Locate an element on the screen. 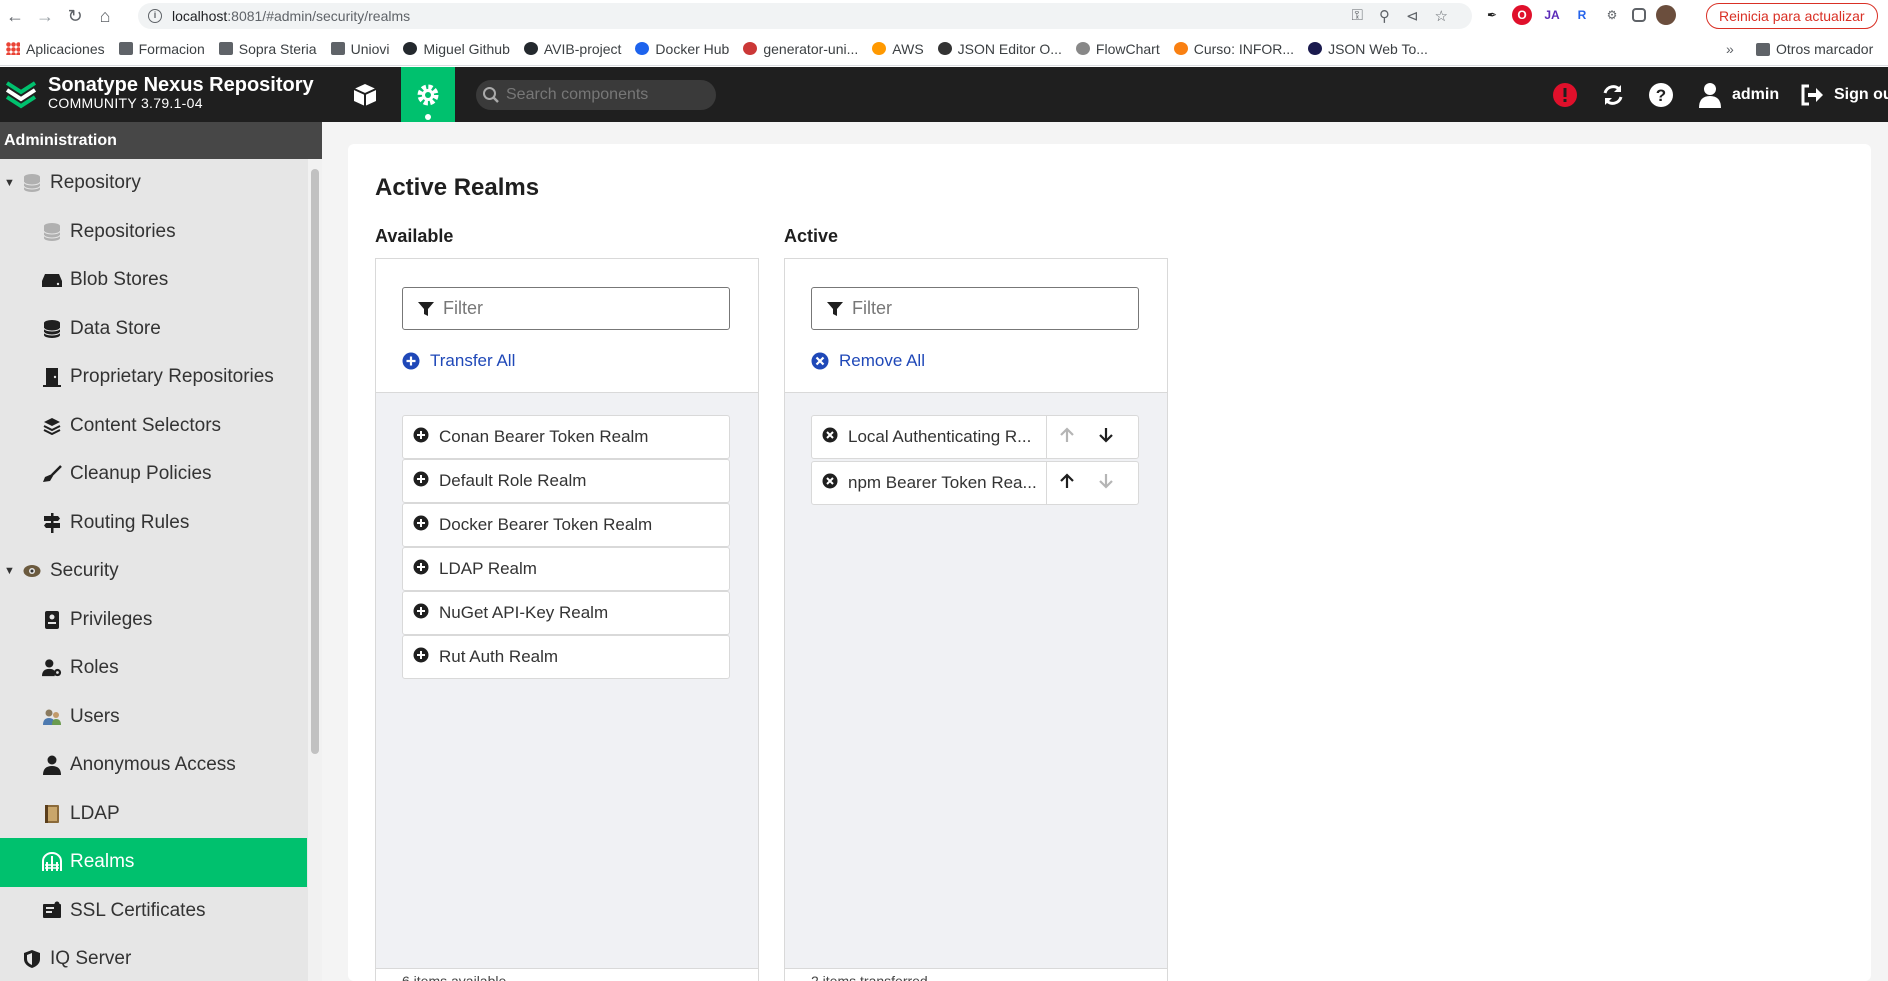 This screenshot has width=1888, height=981. users-icon is located at coordinates (52, 717).